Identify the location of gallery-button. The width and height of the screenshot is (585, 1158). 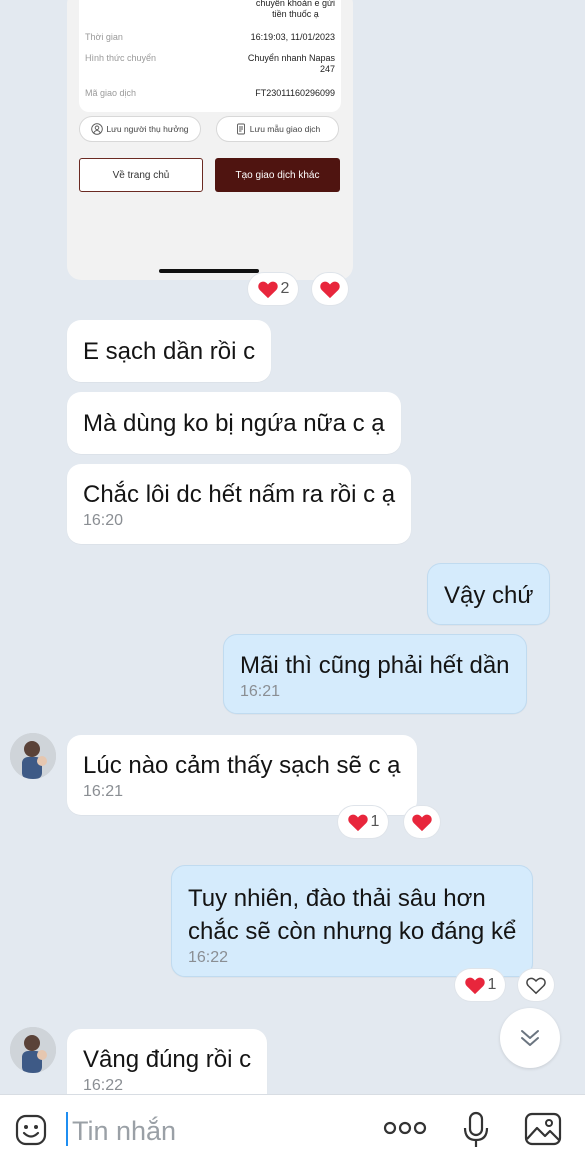
(543, 1131).